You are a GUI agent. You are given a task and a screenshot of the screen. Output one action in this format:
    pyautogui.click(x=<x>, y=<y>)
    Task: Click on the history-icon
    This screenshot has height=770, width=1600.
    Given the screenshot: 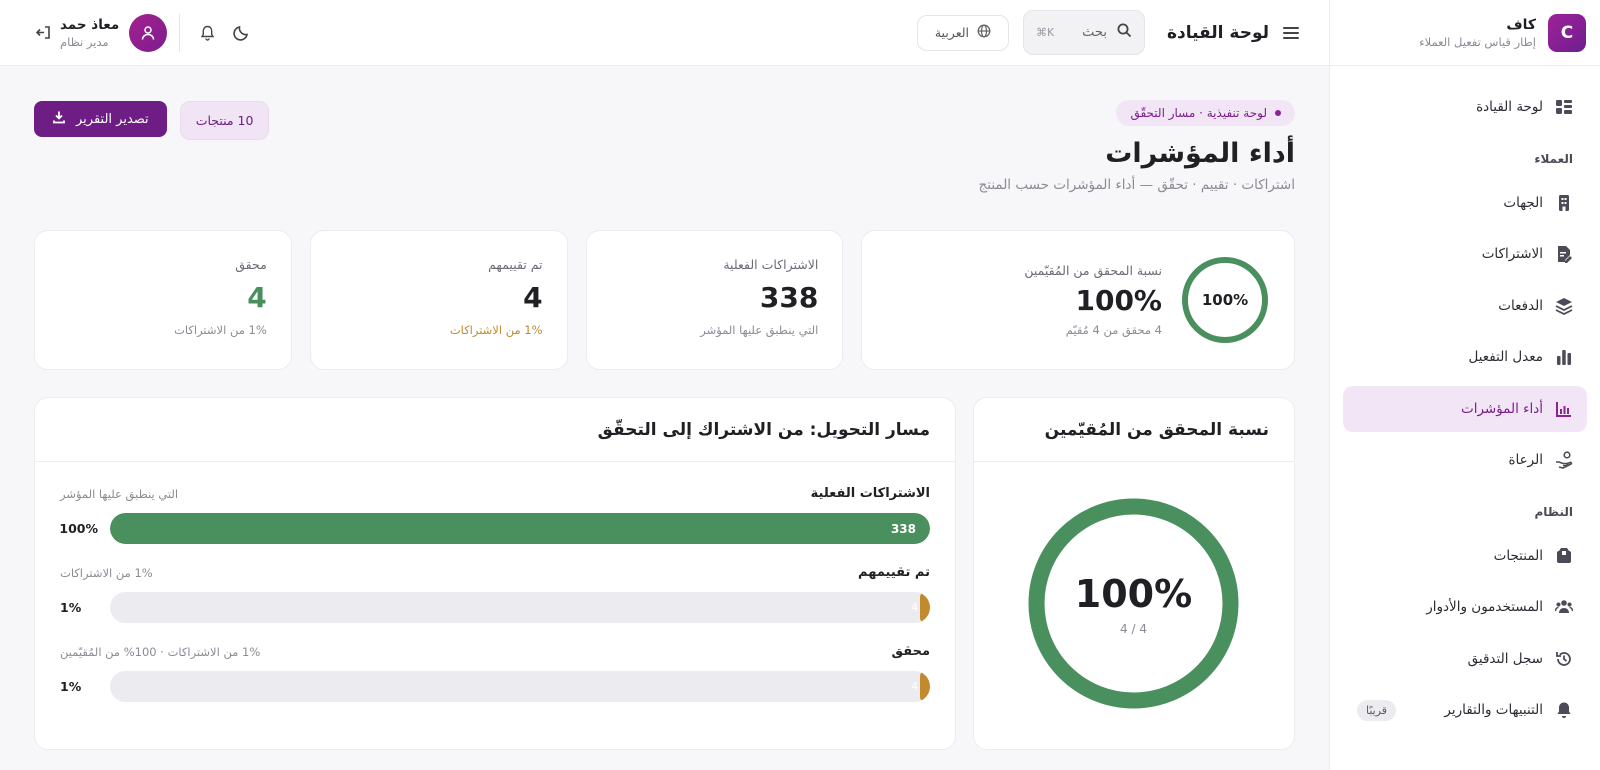 What is the action you would take?
    pyautogui.click(x=1564, y=659)
    